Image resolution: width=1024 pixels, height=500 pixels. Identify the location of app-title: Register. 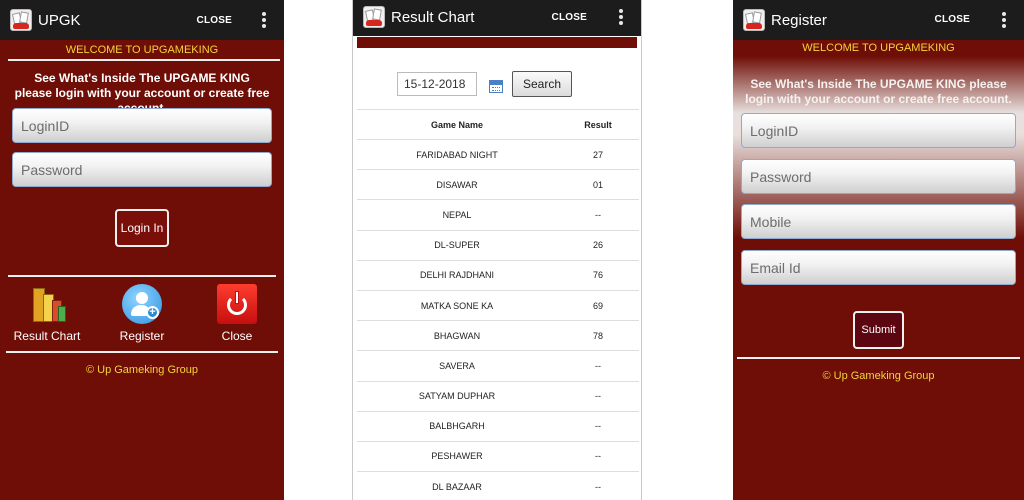
(799, 20).